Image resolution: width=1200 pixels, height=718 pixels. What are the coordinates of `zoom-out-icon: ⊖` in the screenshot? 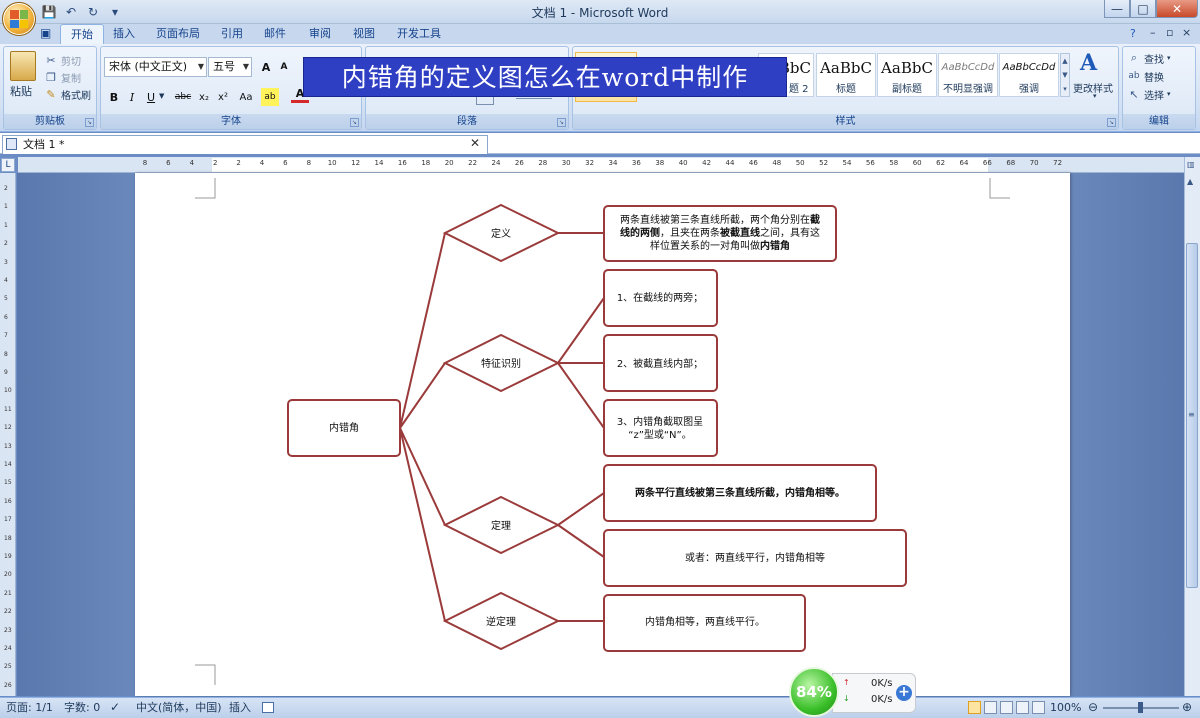 It's located at (1093, 707).